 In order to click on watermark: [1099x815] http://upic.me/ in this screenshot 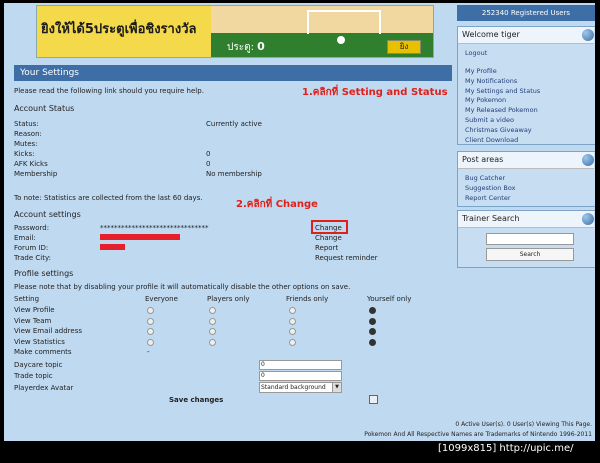, I will do `click(506, 448)`.